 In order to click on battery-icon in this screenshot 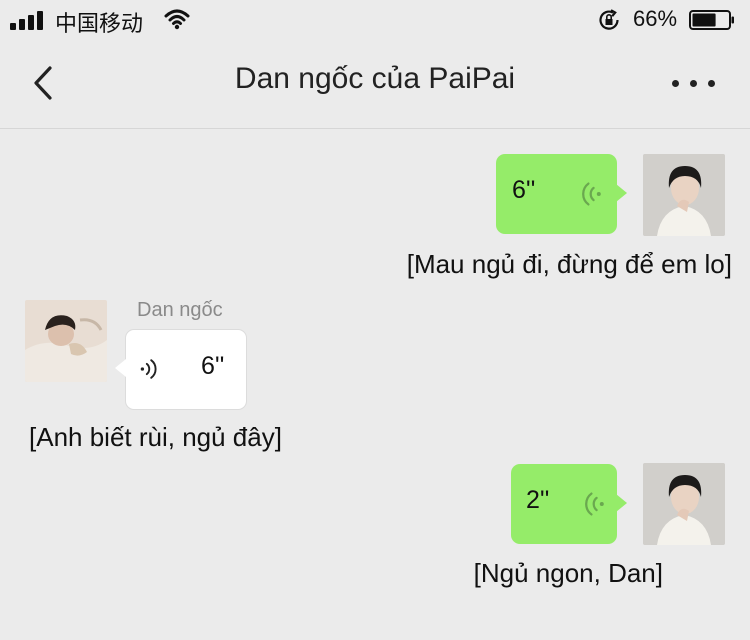, I will do `click(711, 20)`.